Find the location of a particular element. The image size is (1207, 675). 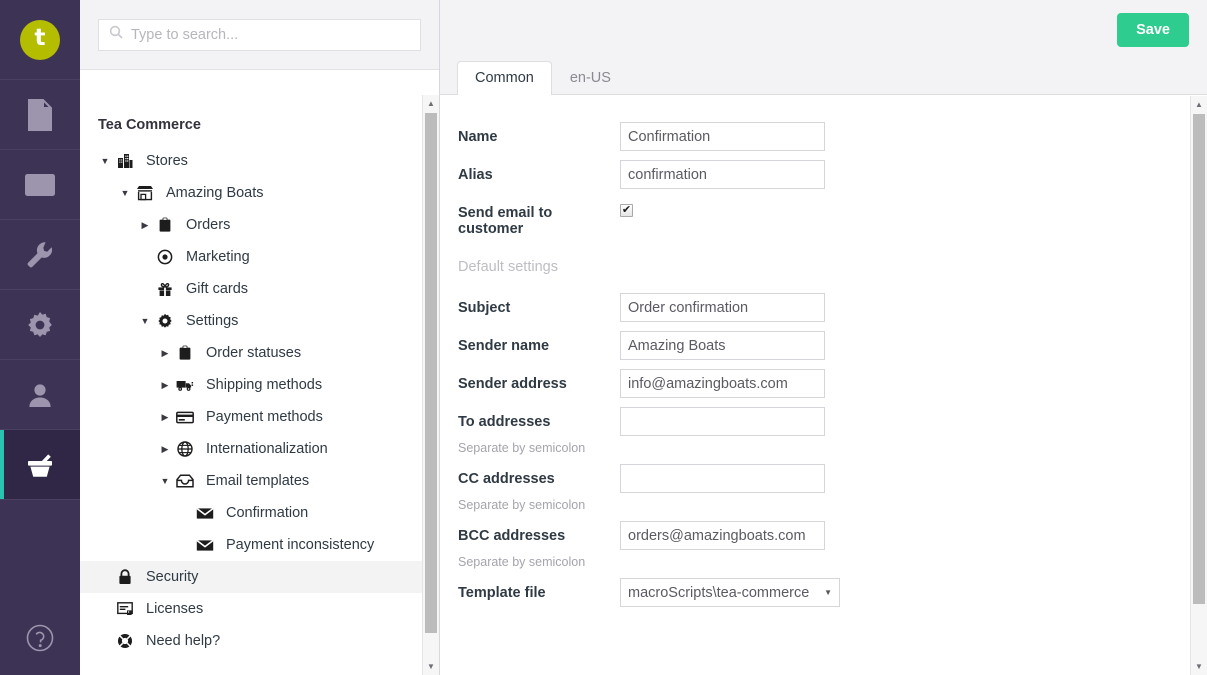

media-icon is located at coordinates (40, 185).